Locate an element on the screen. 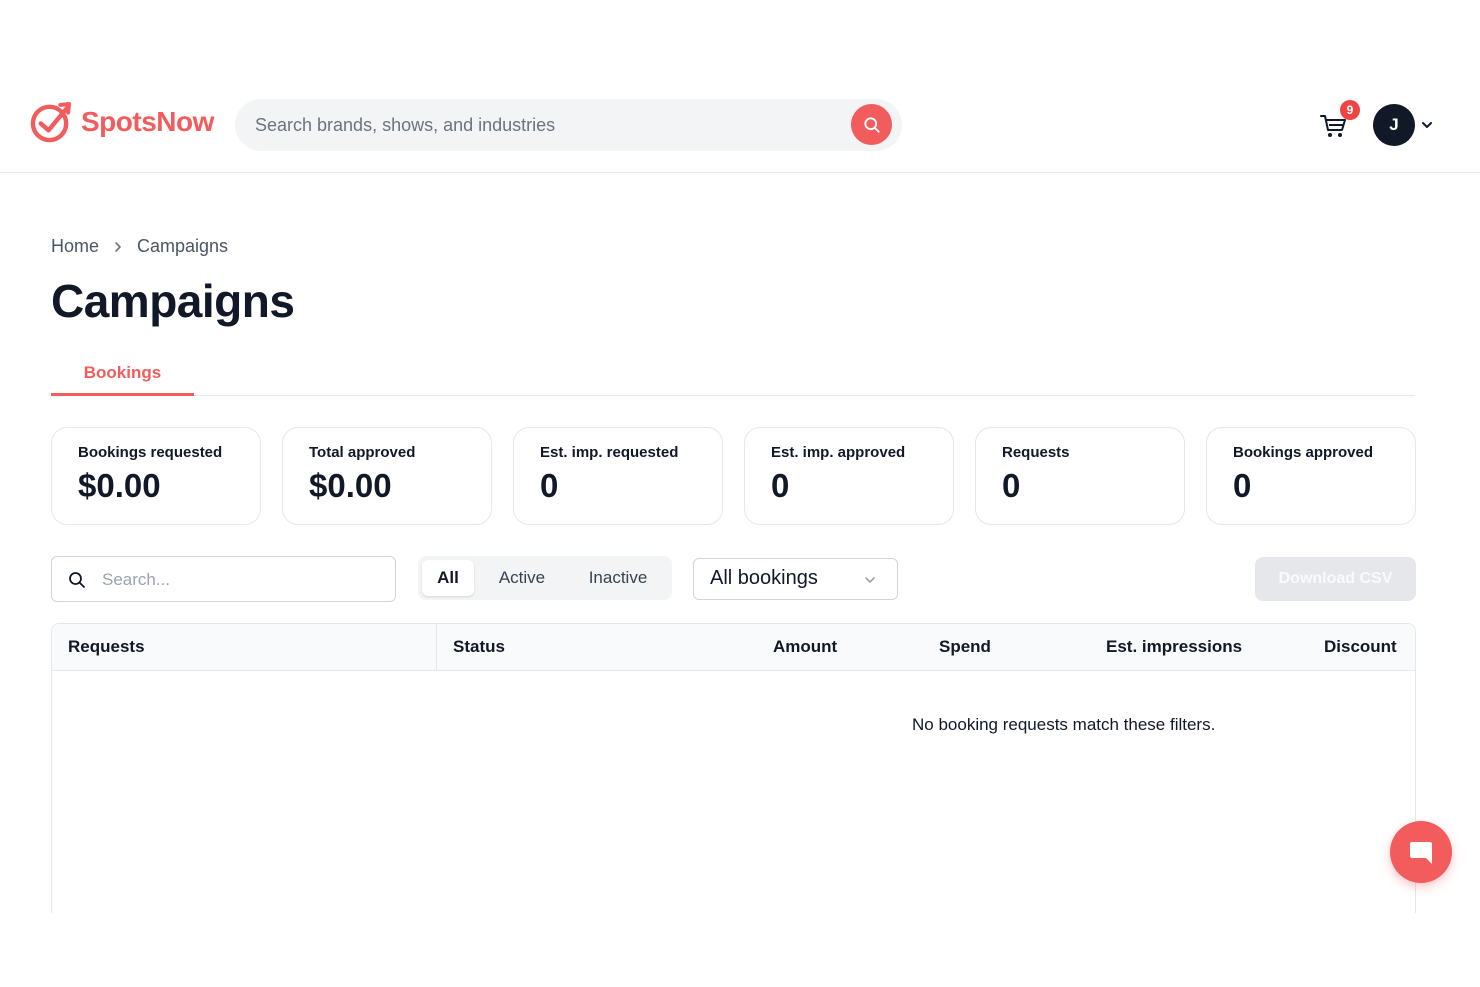 The height and width of the screenshot is (987, 1480). stat-card-bookings-approved: Bookings approved 0 is located at coordinates (1311, 476).